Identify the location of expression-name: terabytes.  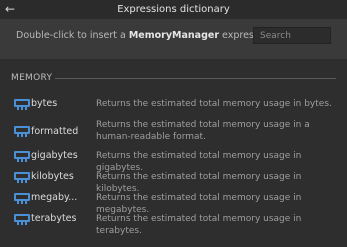
(54, 218).